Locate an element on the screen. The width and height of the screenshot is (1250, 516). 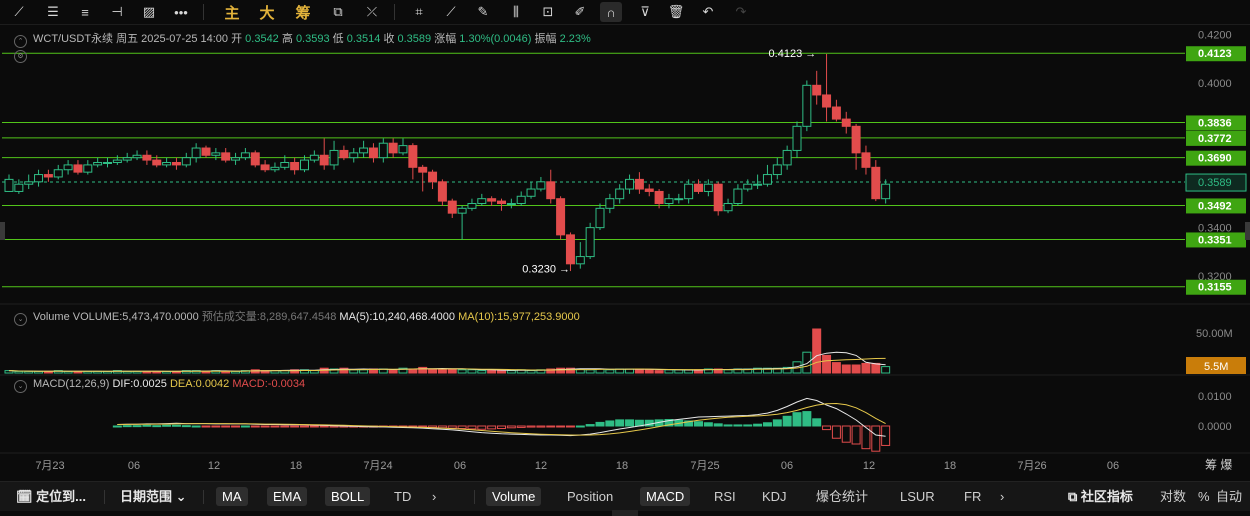
settings-chevron: ⚙ is located at coordinates (23, 55).